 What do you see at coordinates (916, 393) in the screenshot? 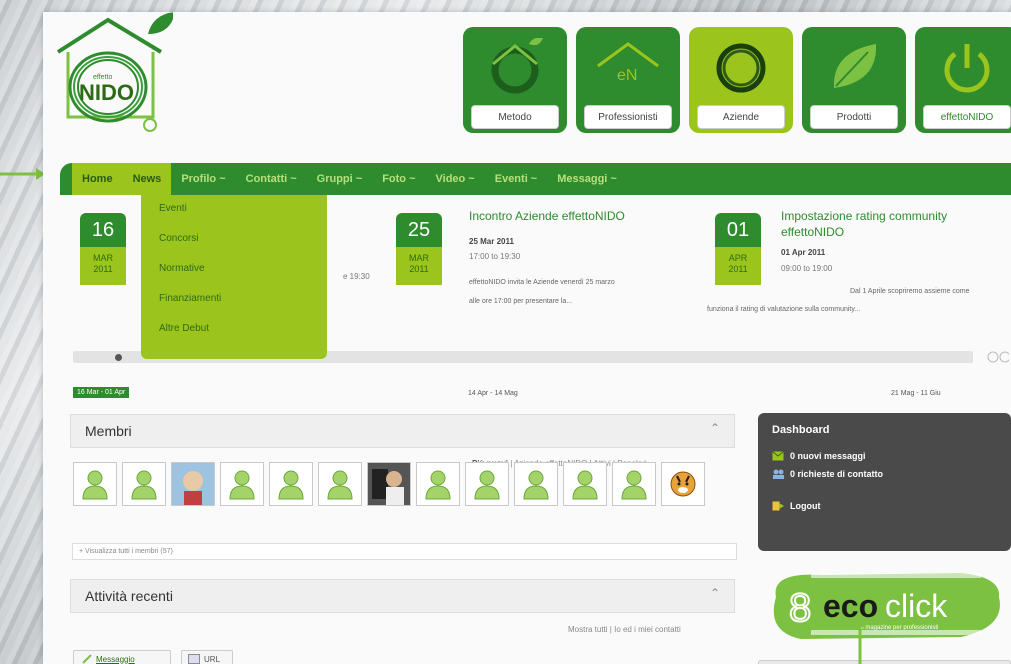
I see `range-label-3: 21 Mag - 11 Giu` at bounding box center [916, 393].